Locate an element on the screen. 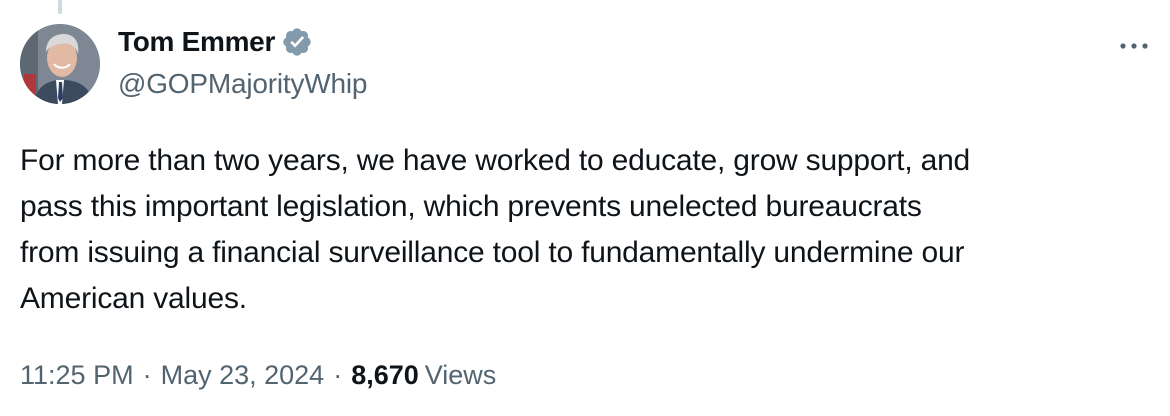 The image size is (1170, 416). views-count: 8,670 is located at coordinates (385, 375).